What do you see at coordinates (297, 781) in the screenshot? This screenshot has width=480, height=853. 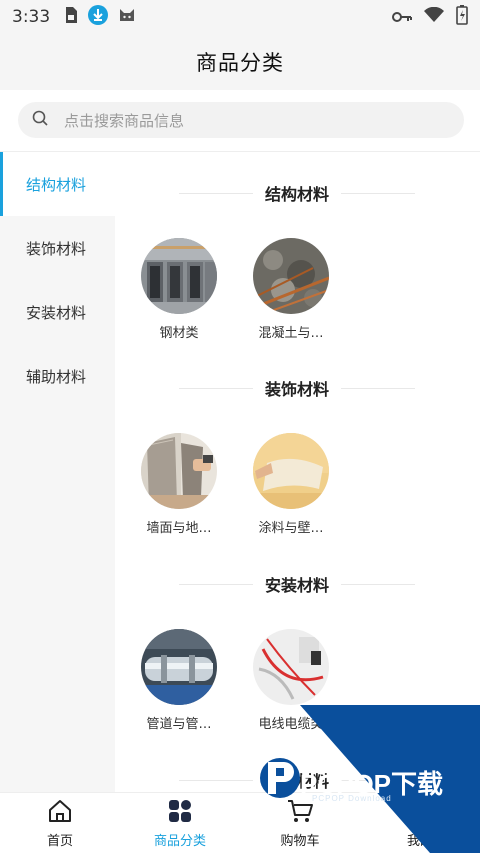 I see `section-title: 辅助材料` at bounding box center [297, 781].